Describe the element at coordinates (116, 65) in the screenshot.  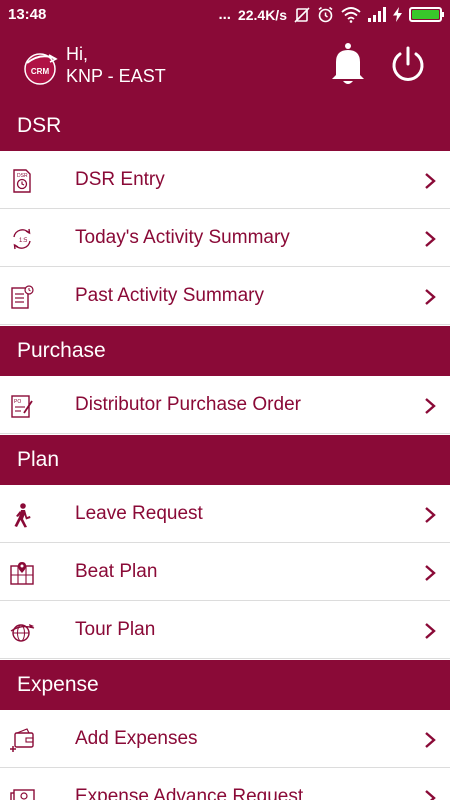
I see `greeting: Hi, KNP - EAST` at that location.